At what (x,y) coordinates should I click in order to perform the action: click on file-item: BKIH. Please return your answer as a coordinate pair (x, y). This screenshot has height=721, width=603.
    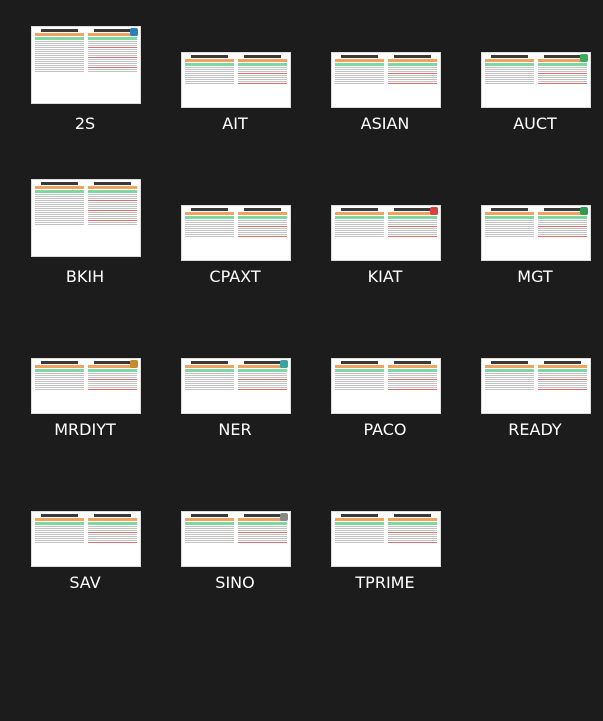
    Looking at the image, I should click on (85, 235).